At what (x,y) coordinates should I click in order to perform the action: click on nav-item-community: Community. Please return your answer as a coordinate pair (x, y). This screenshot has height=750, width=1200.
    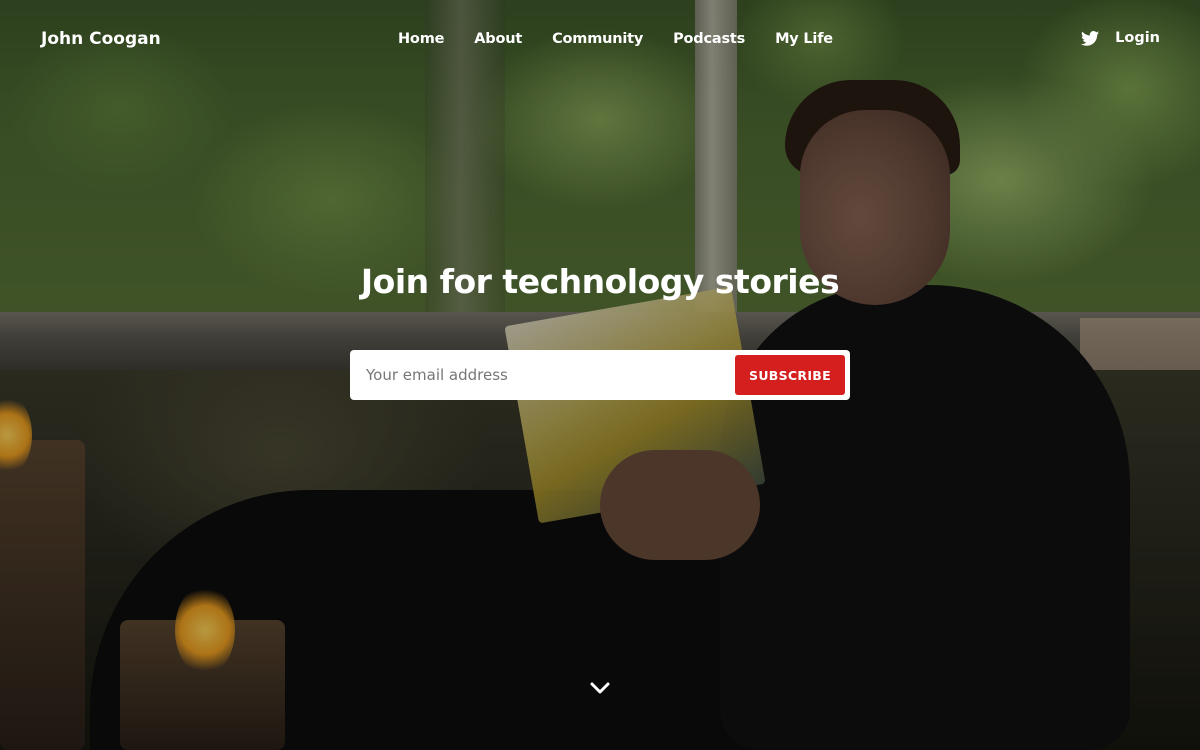
    Looking at the image, I should click on (597, 39).